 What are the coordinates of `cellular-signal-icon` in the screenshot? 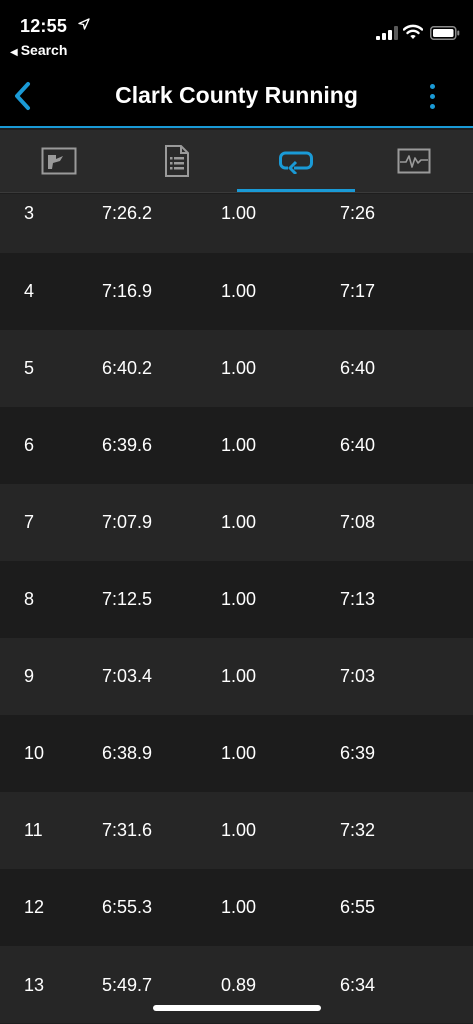 It's located at (387, 33).